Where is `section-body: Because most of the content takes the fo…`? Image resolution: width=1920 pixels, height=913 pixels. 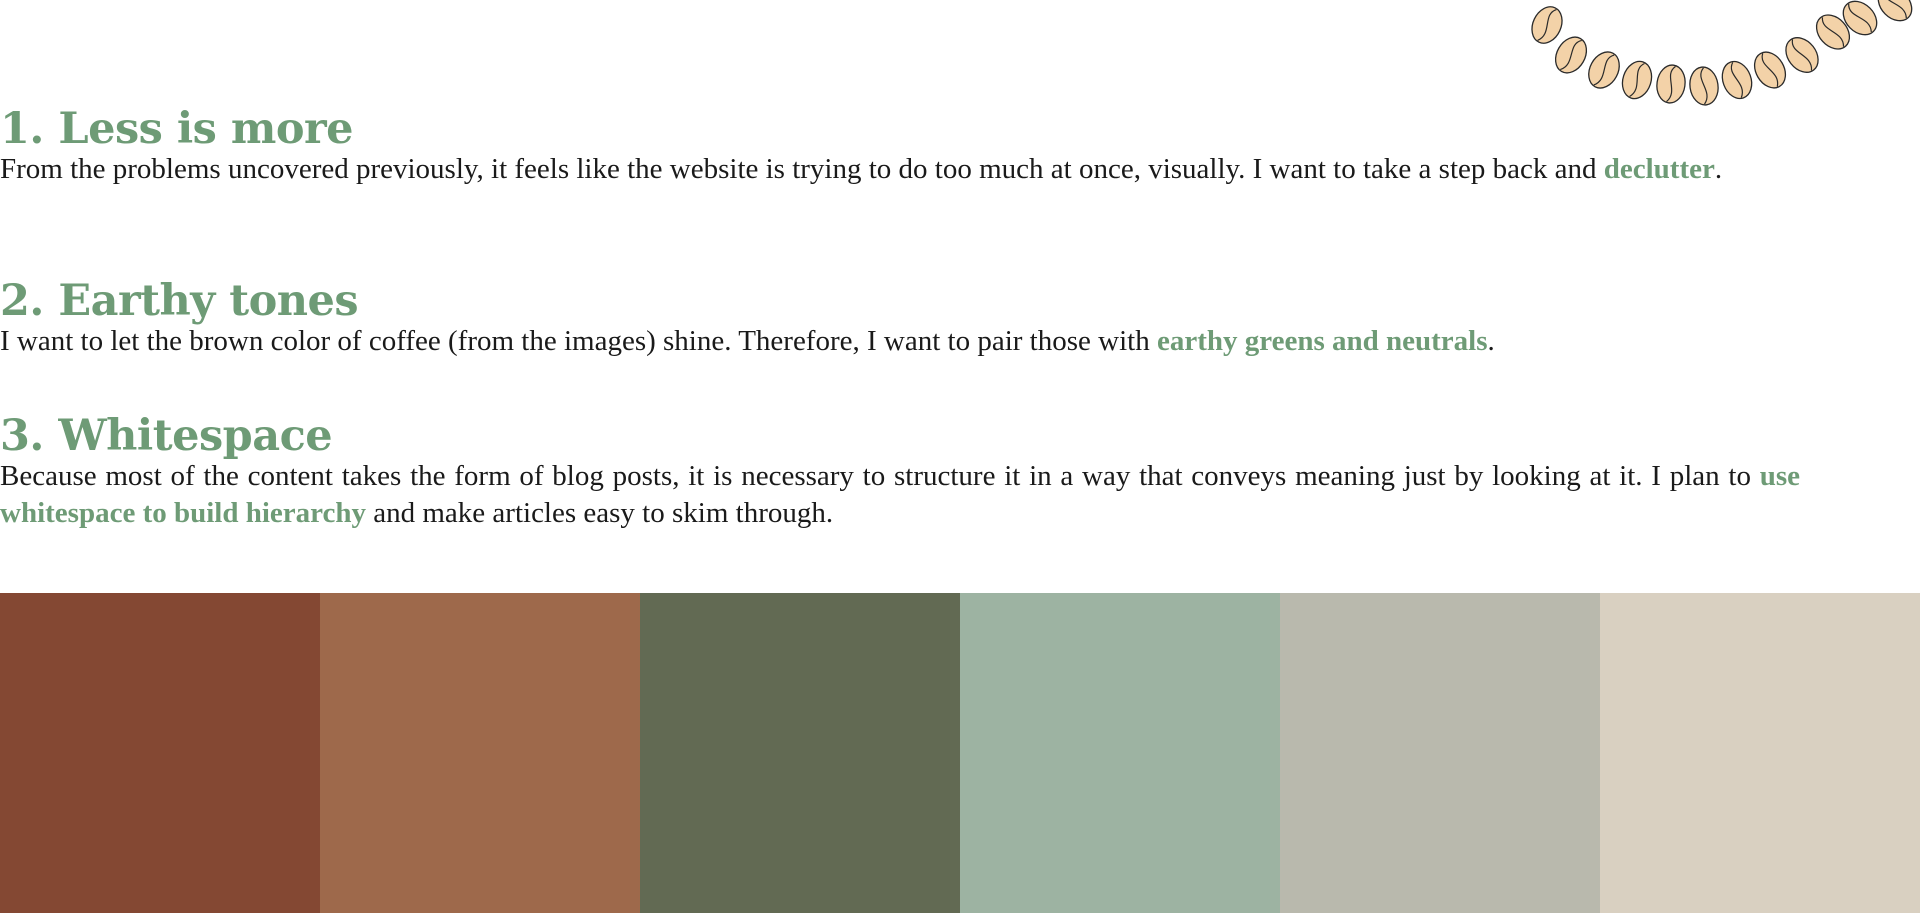
section-body: Because most of the content takes the fo… is located at coordinates (900, 495).